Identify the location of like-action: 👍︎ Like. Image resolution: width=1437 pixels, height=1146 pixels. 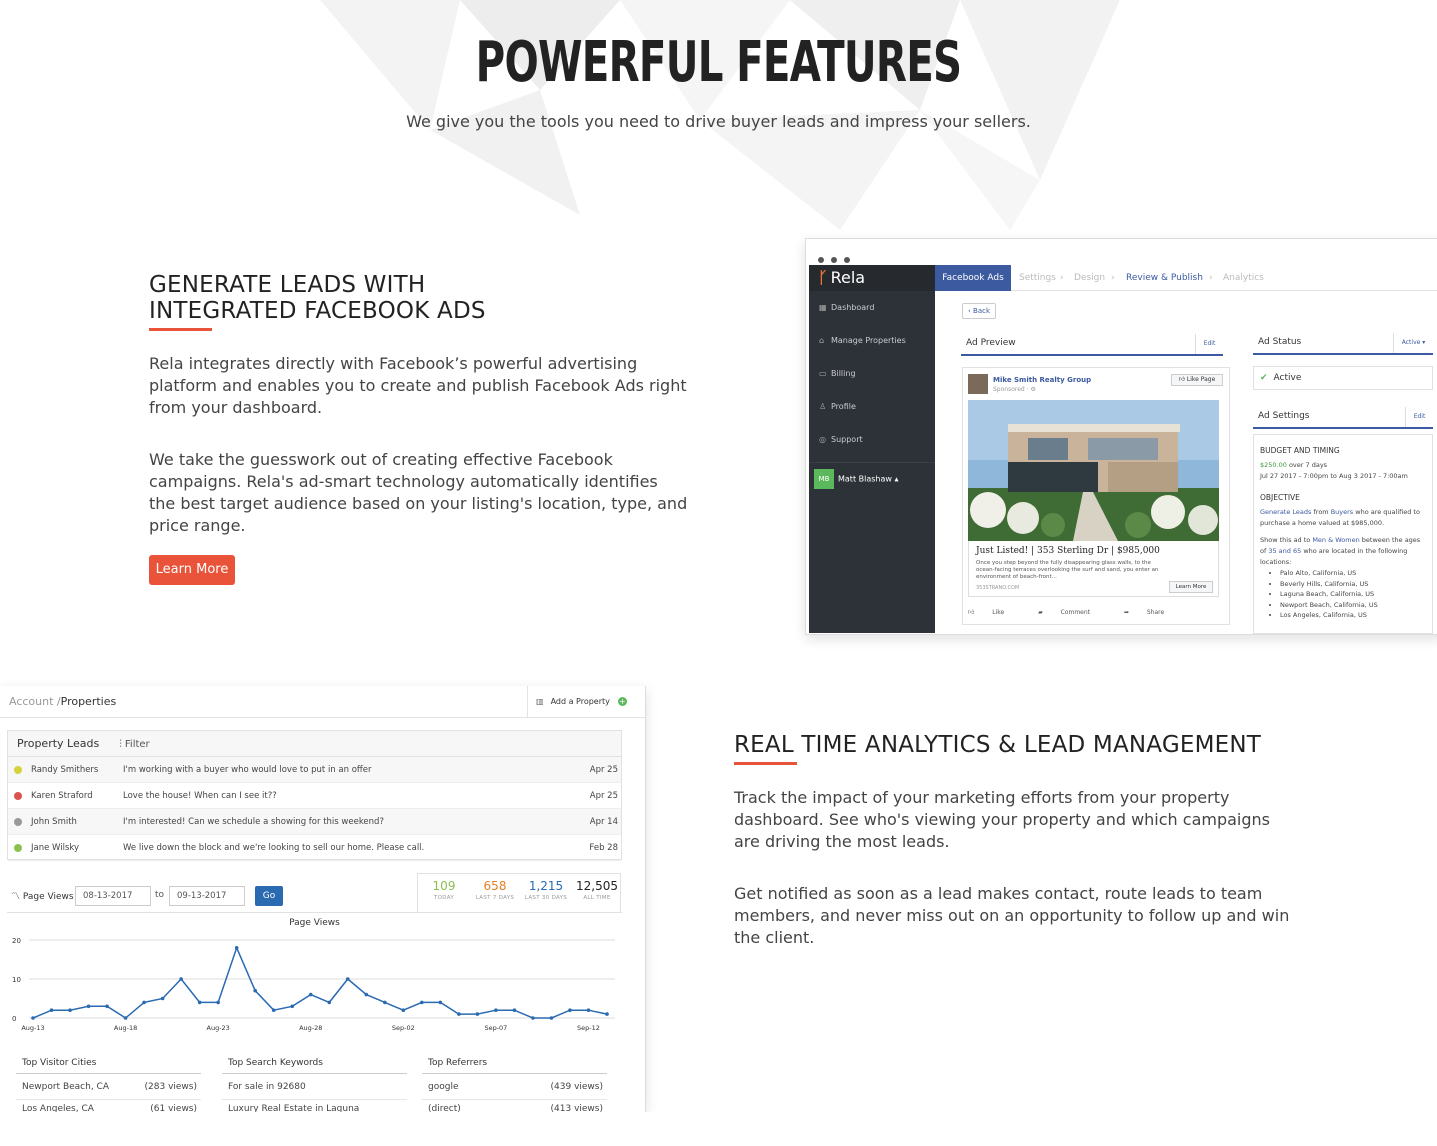
(994, 612).